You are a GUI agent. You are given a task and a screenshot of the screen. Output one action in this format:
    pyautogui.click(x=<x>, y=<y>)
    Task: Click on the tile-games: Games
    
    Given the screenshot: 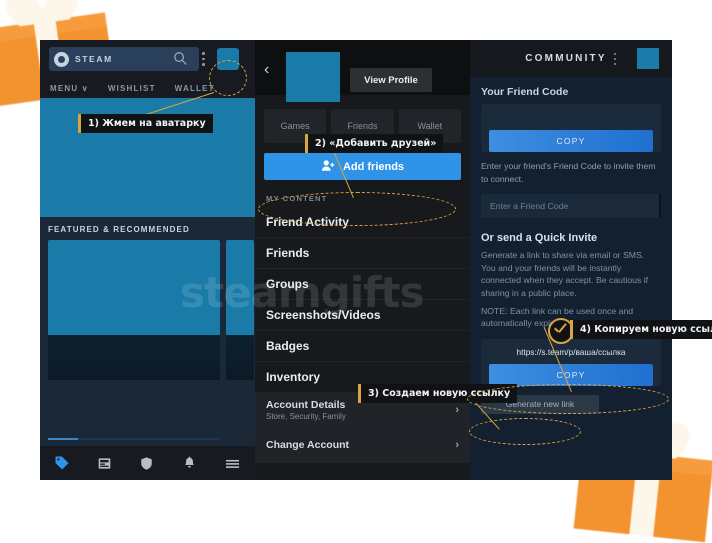 What is the action you would take?
    pyautogui.click(x=295, y=126)
    